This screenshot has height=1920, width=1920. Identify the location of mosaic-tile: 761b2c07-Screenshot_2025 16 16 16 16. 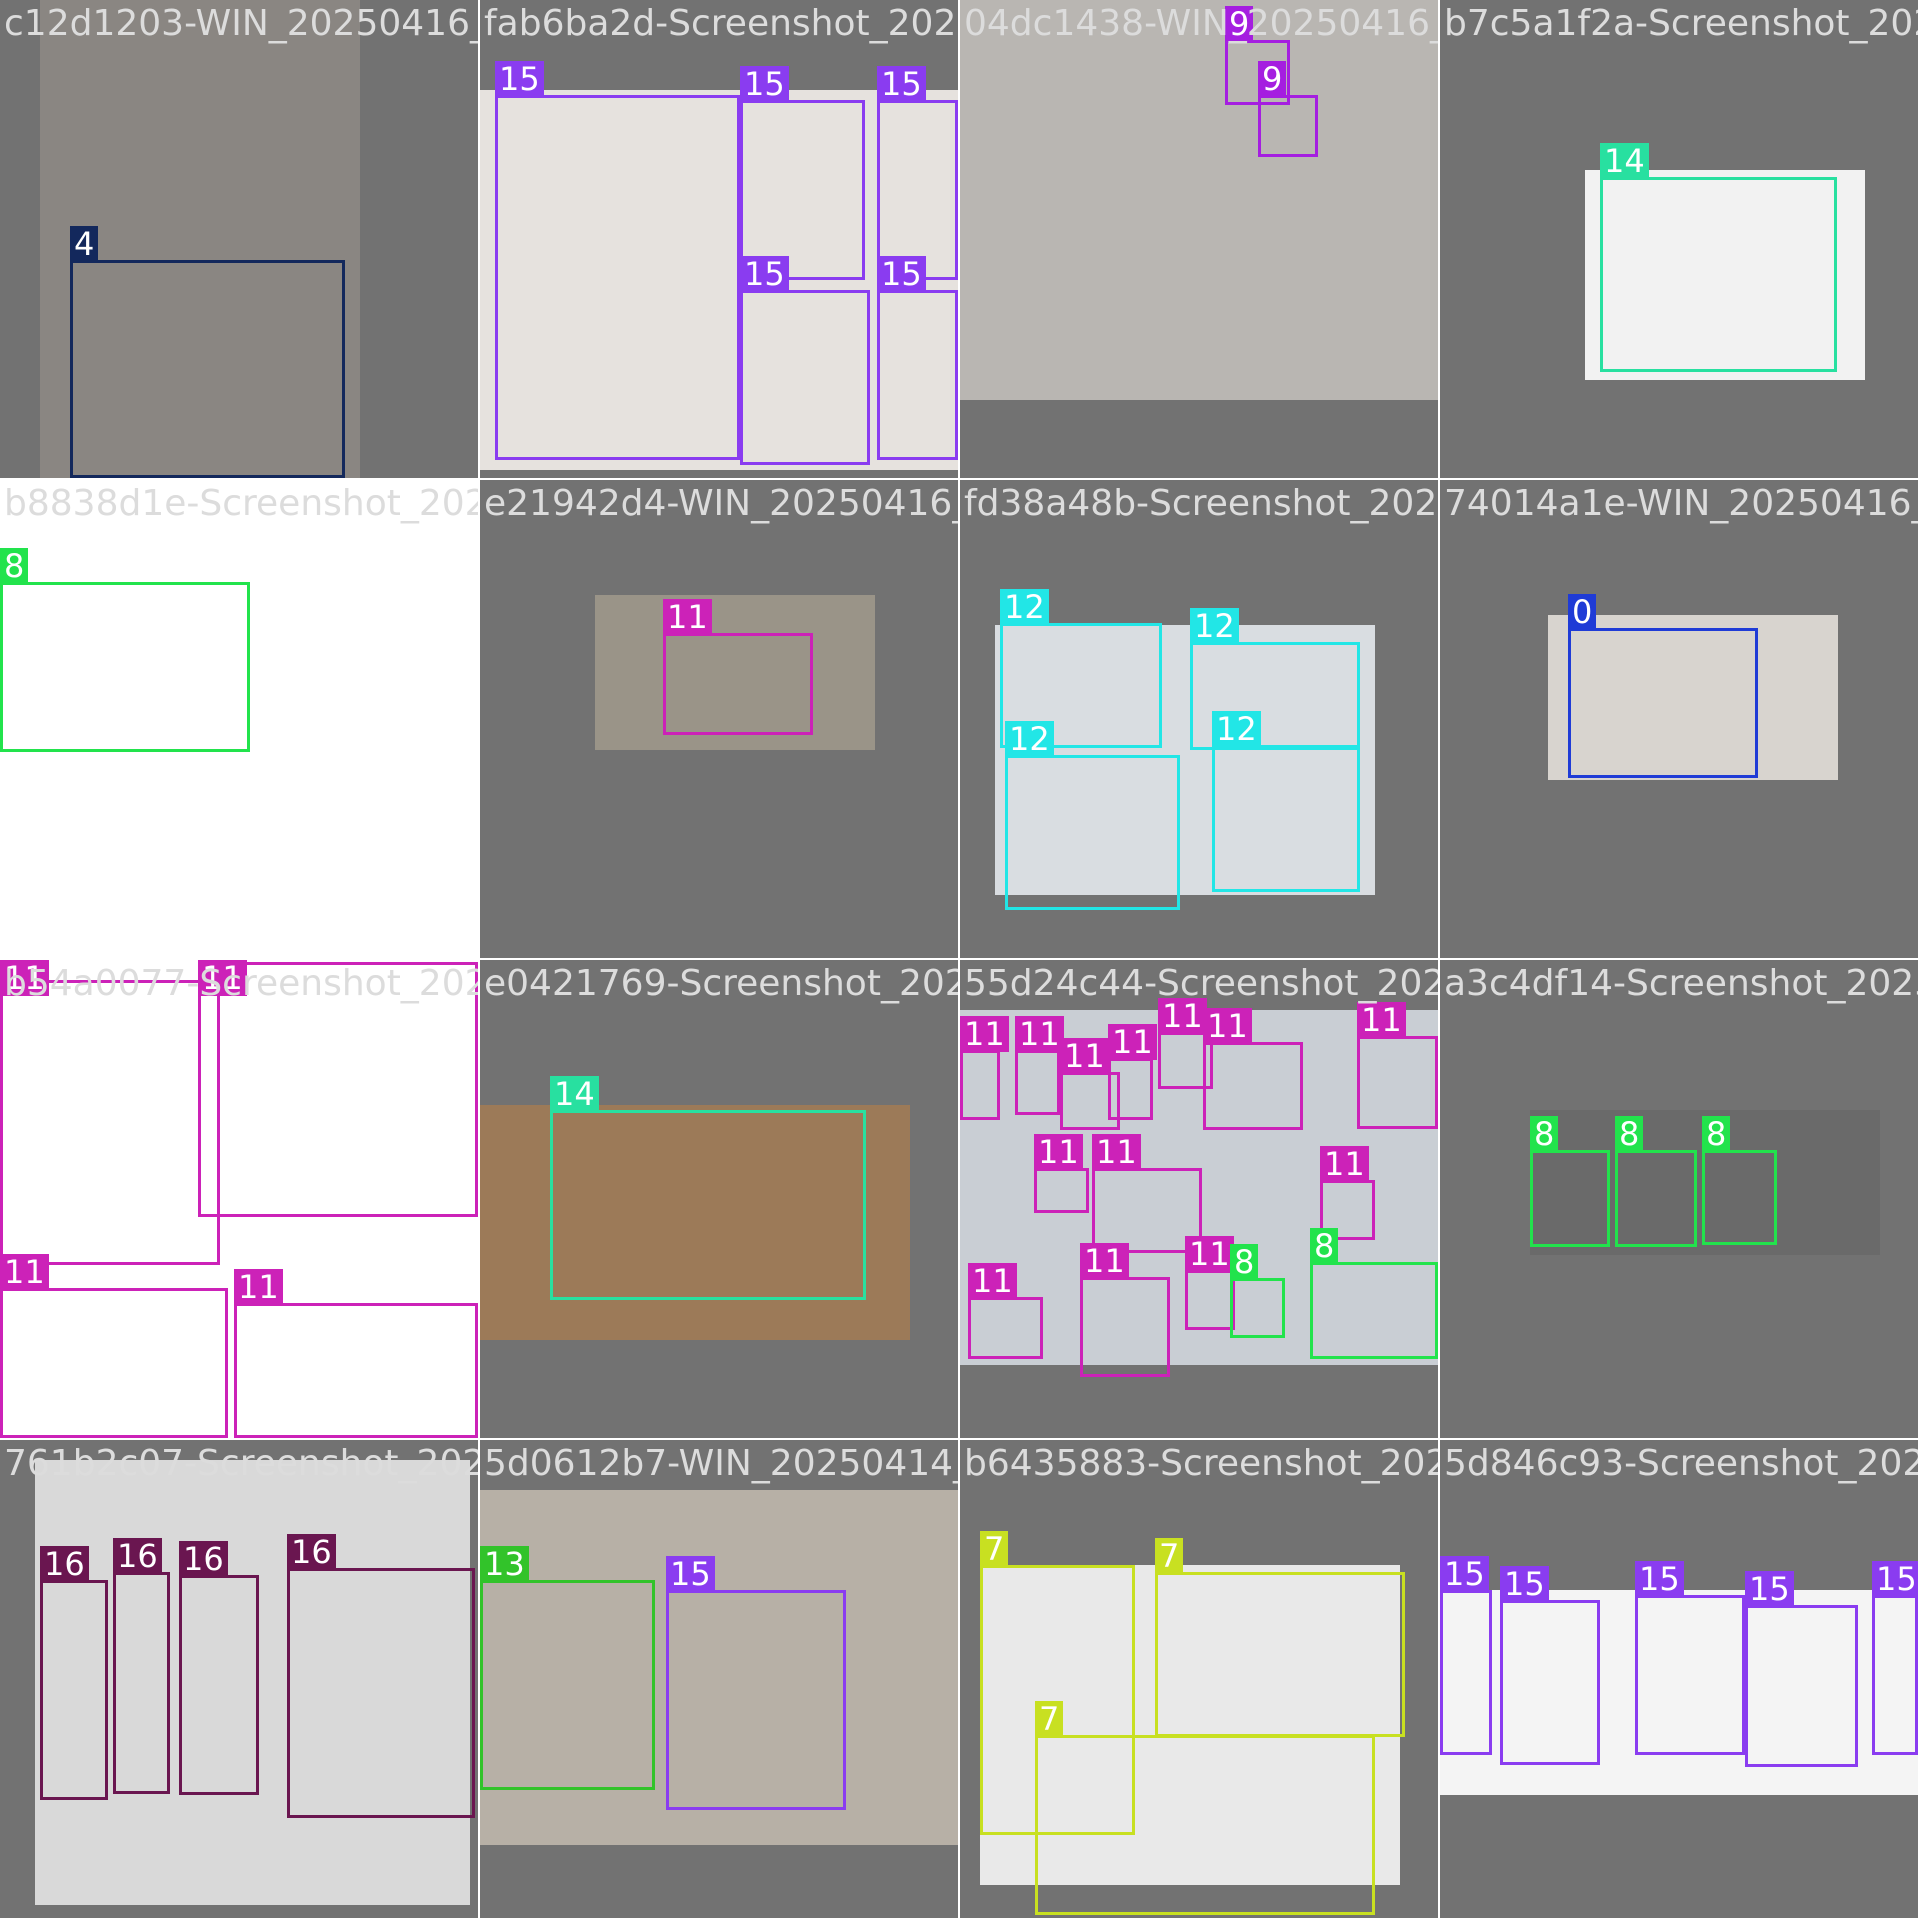
(239, 1679).